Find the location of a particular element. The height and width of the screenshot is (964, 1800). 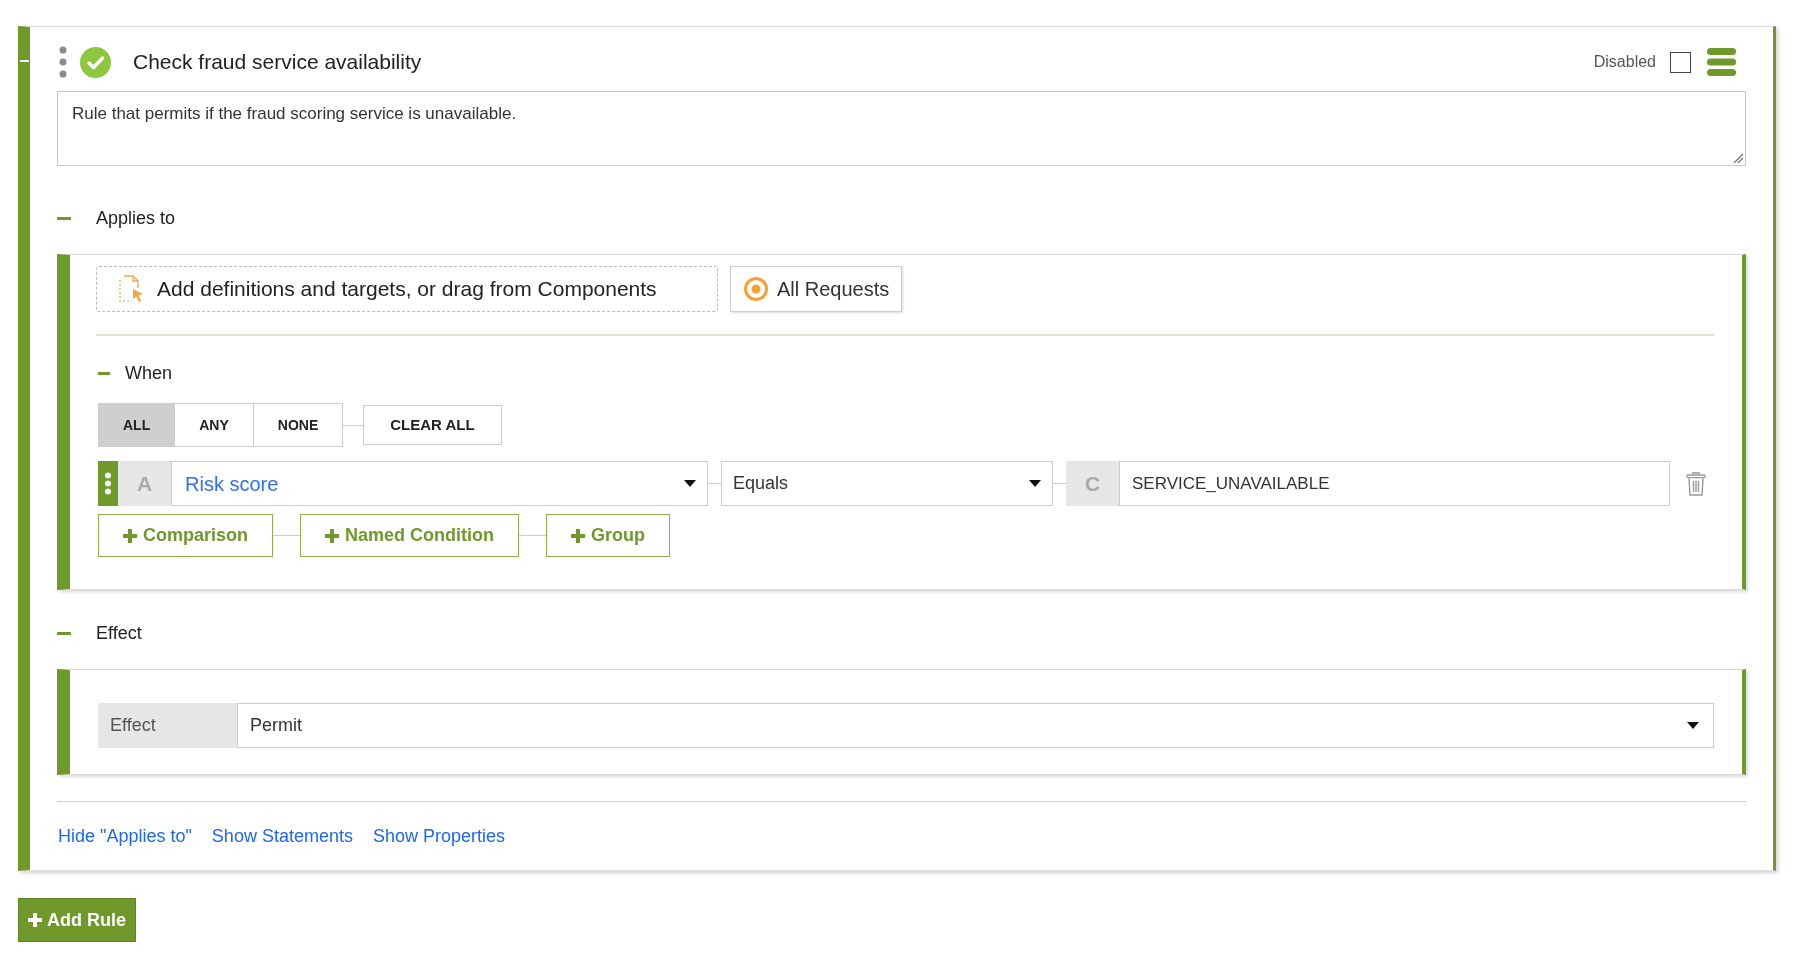

section-heading: Applies to is located at coordinates (136, 218).